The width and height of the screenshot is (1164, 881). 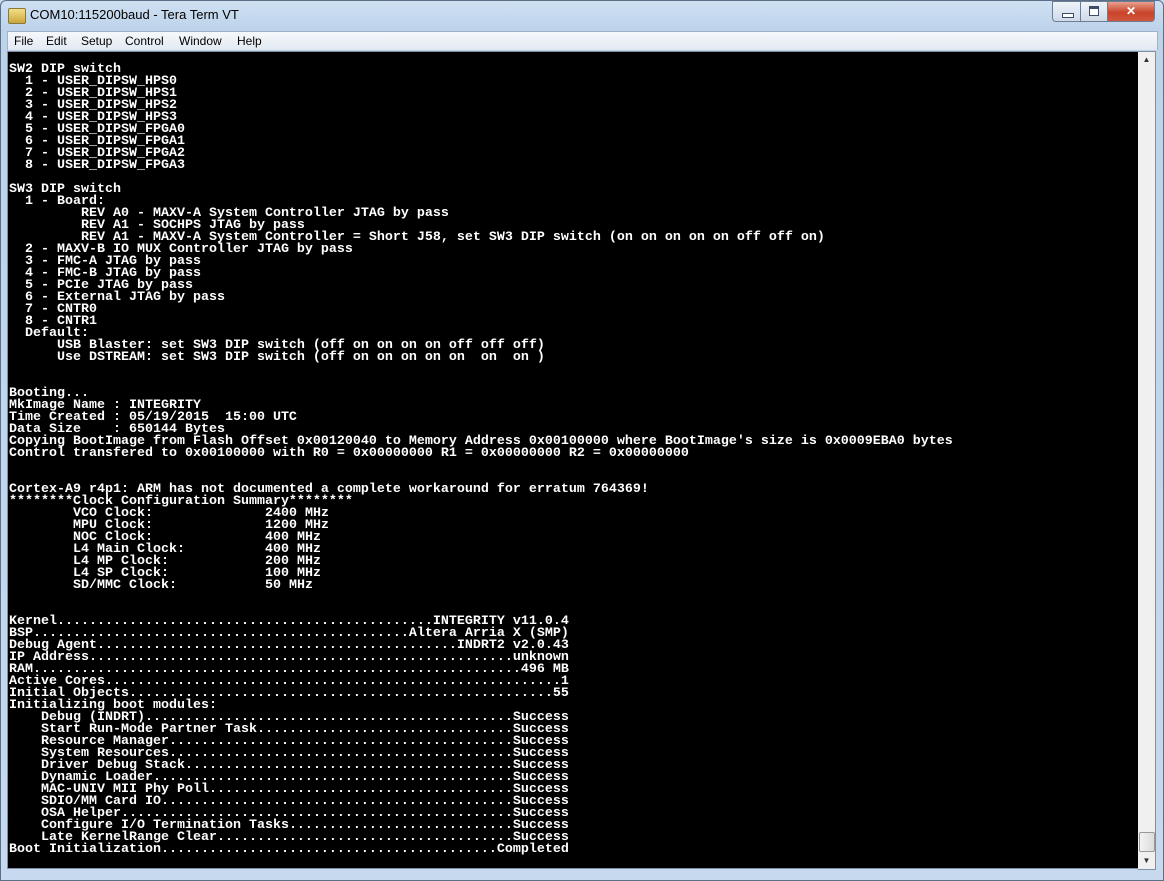 What do you see at coordinates (144, 41) in the screenshot?
I see `menu-control: Control` at bounding box center [144, 41].